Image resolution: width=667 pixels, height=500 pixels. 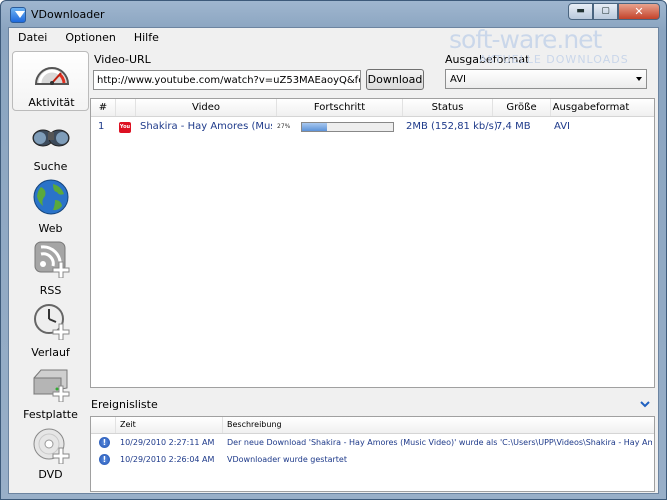 I want to click on sidebar-item-festplatte: Festplatte, so click(x=50, y=392).